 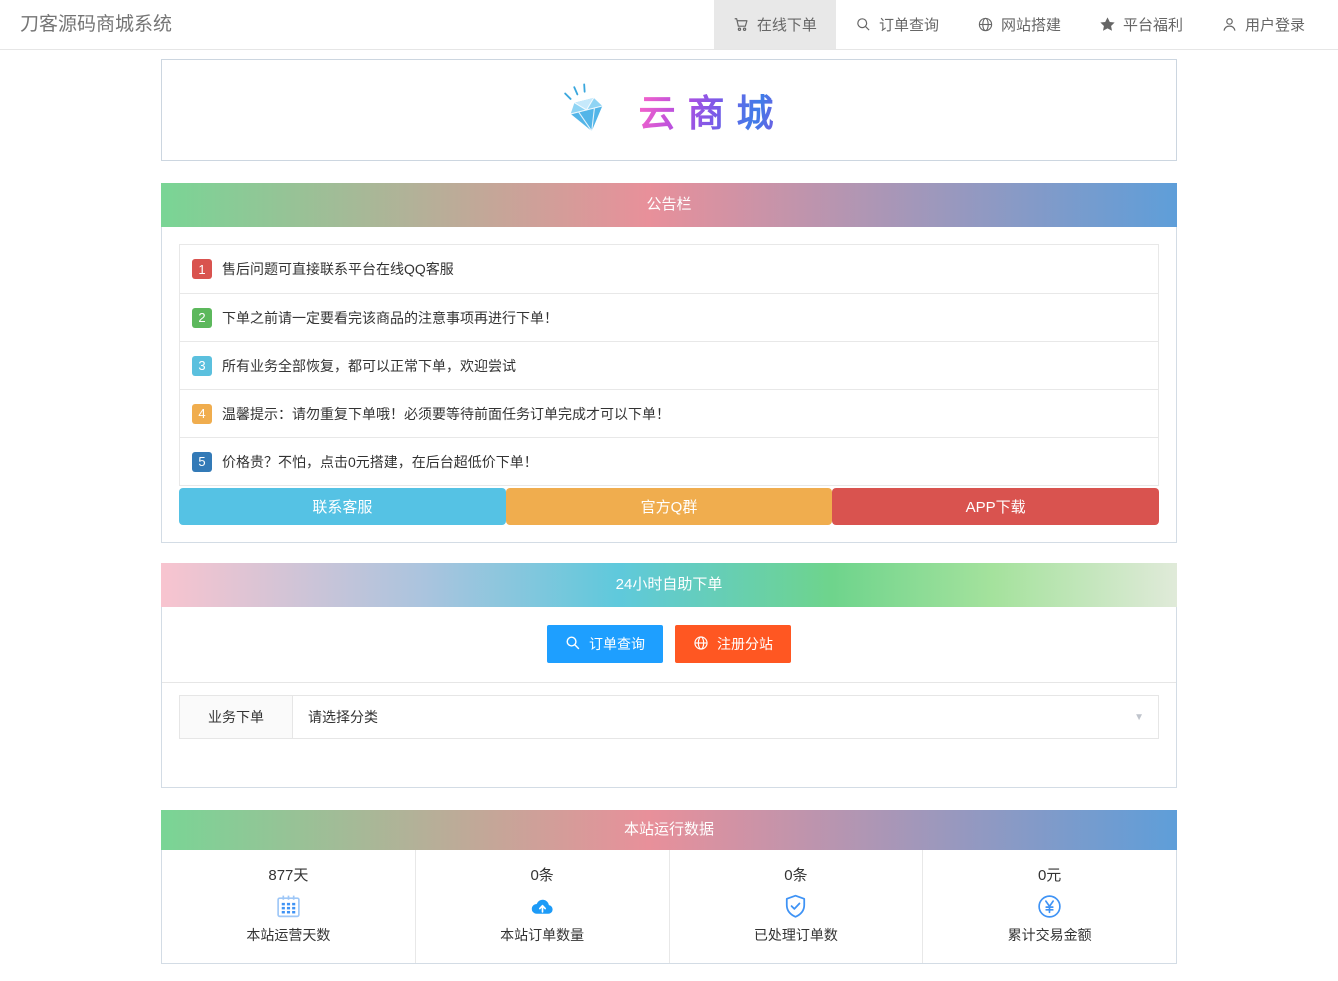 What do you see at coordinates (1049, 935) in the screenshot?
I see `stat-label: 累计交易金额` at bounding box center [1049, 935].